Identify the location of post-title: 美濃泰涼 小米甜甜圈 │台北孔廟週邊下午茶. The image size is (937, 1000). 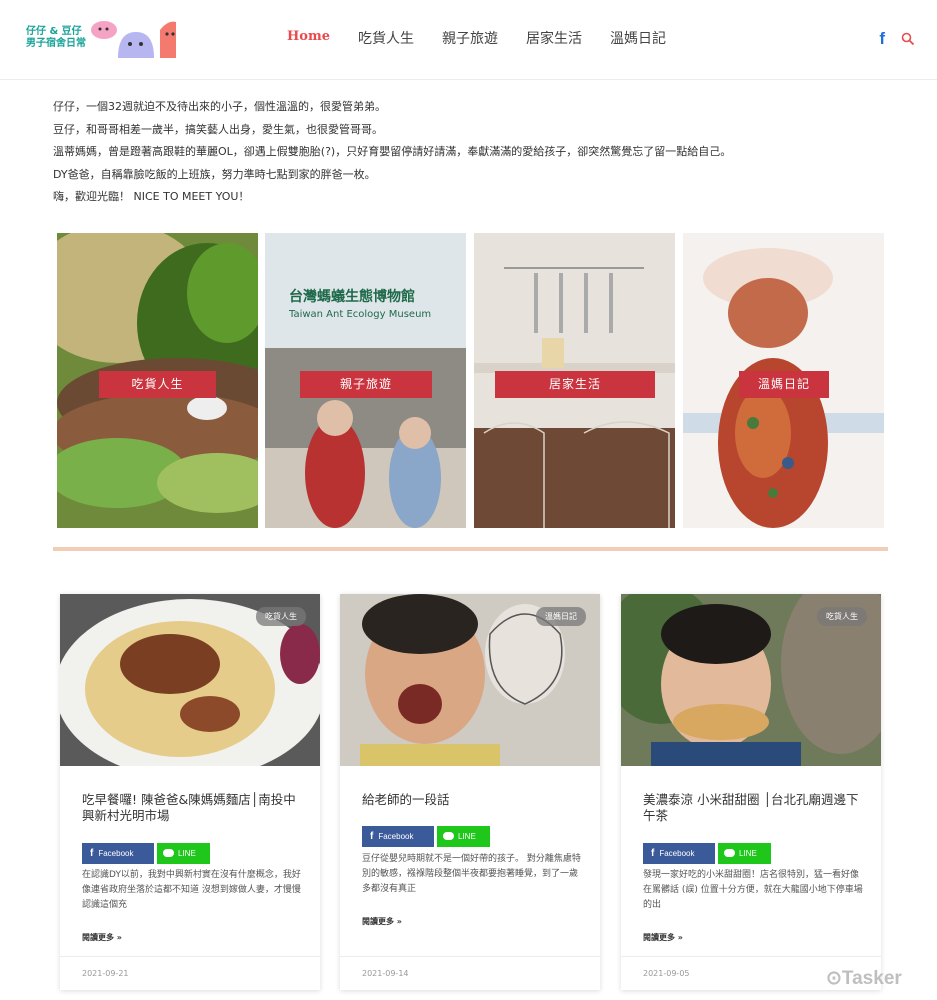
(753, 808).